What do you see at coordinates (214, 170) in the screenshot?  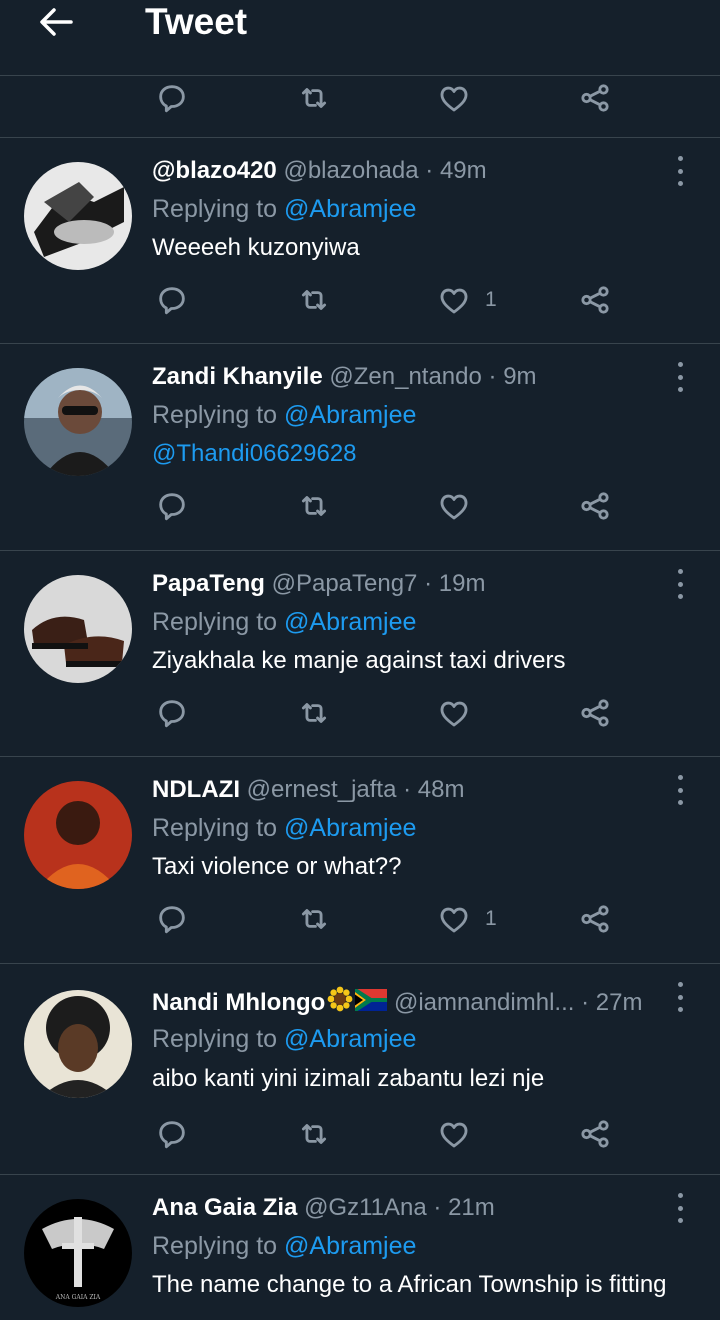 I see `display-name: @blazo420` at bounding box center [214, 170].